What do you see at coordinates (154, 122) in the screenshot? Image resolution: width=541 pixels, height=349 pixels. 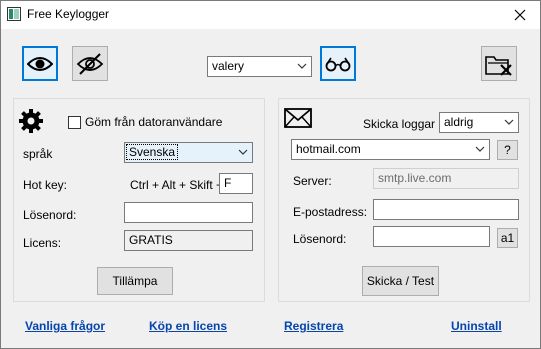 I see `hide-label: Göm från datoranvändare` at bounding box center [154, 122].